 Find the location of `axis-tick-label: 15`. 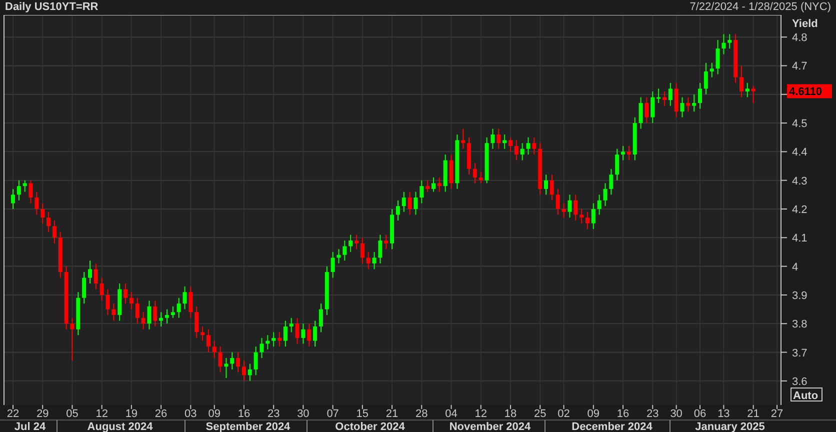

axis-tick-label: 15 is located at coordinates (362, 414).